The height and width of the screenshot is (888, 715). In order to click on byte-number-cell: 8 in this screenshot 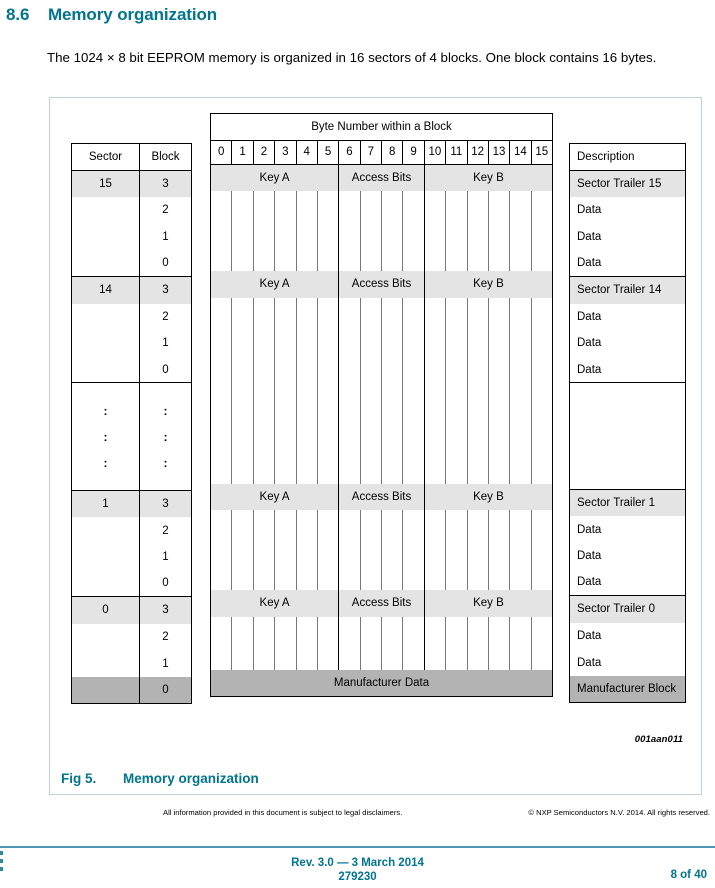, I will do `click(393, 152)`.